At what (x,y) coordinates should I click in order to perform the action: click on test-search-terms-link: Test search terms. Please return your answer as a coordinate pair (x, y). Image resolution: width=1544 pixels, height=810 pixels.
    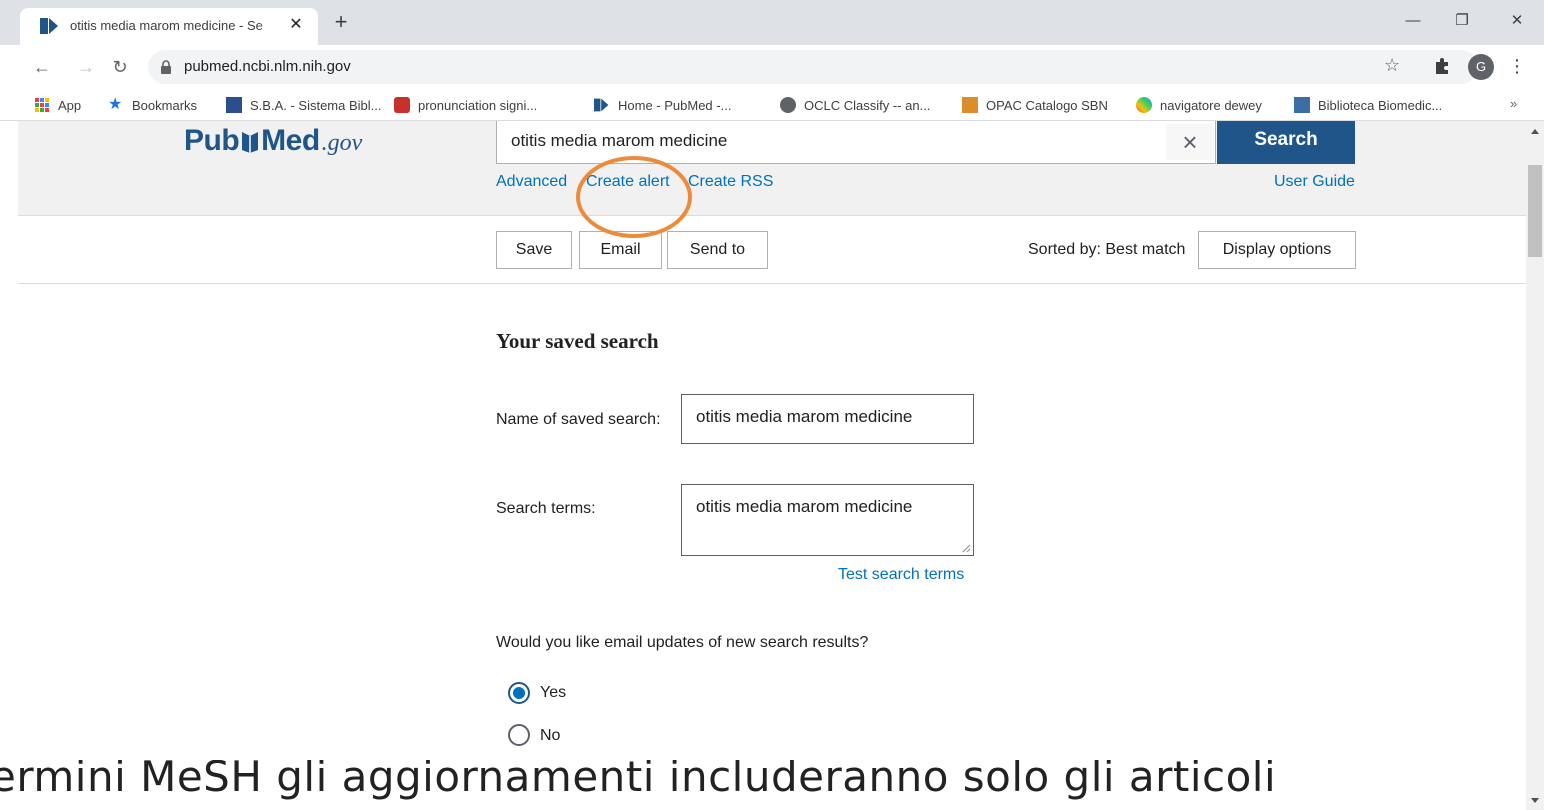
    Looking at the image, I should click on (901, 575).